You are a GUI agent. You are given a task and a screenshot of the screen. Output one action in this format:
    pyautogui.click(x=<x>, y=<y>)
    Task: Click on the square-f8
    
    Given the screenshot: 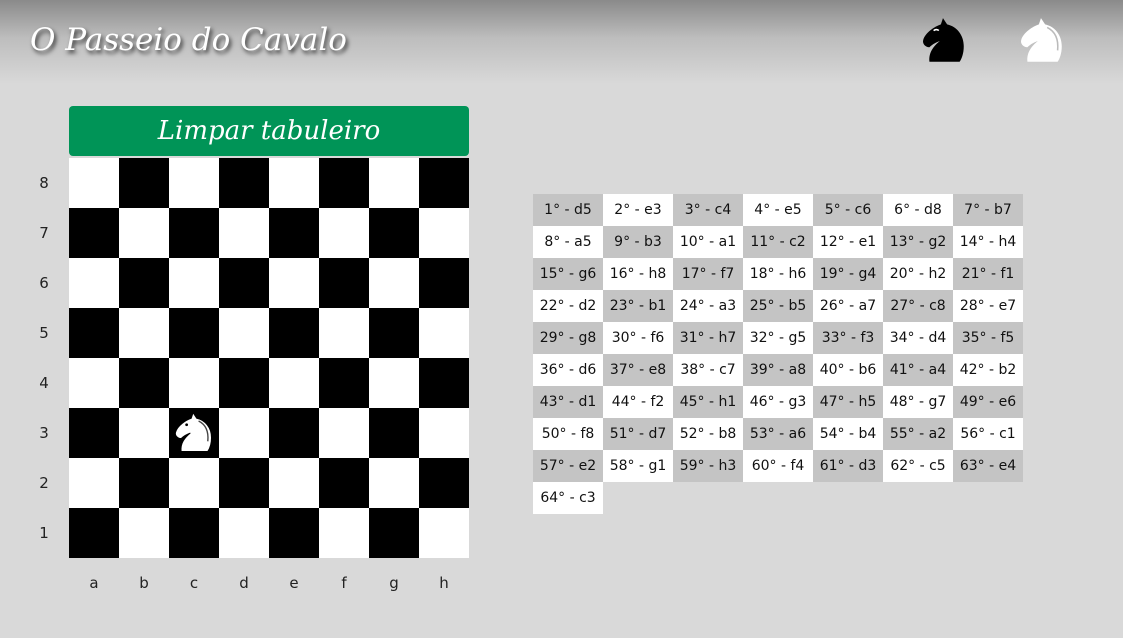 What is the action you would take?
    pyautogui.click(x=344, y=183)
    